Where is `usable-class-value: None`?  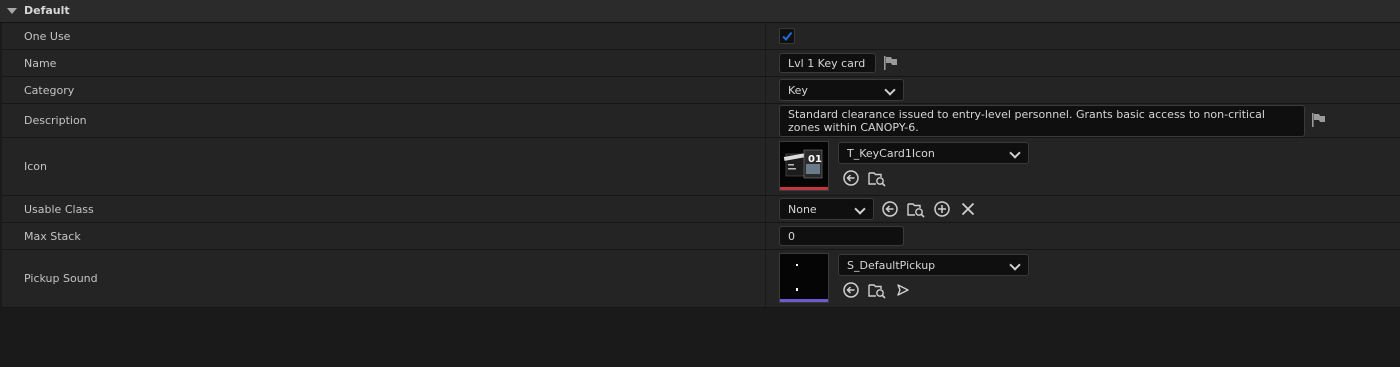
usable-class-value: None is located at coordinates (802, 209).